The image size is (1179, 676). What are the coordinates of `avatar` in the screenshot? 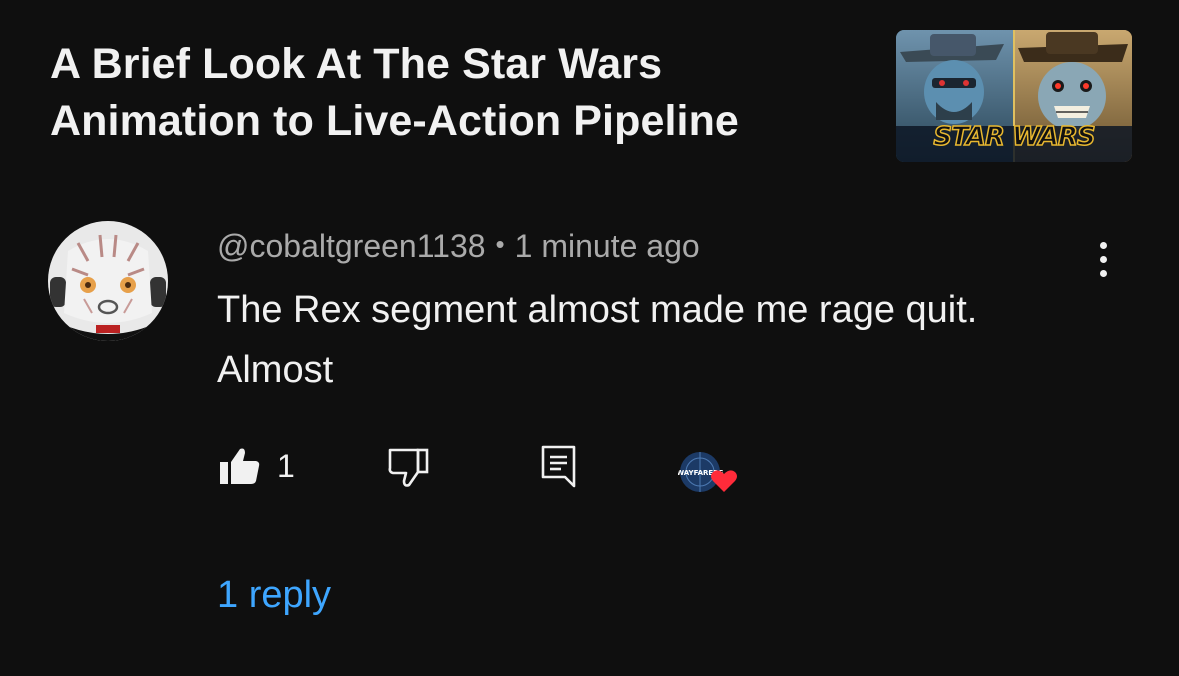 It's located at (108, 281).